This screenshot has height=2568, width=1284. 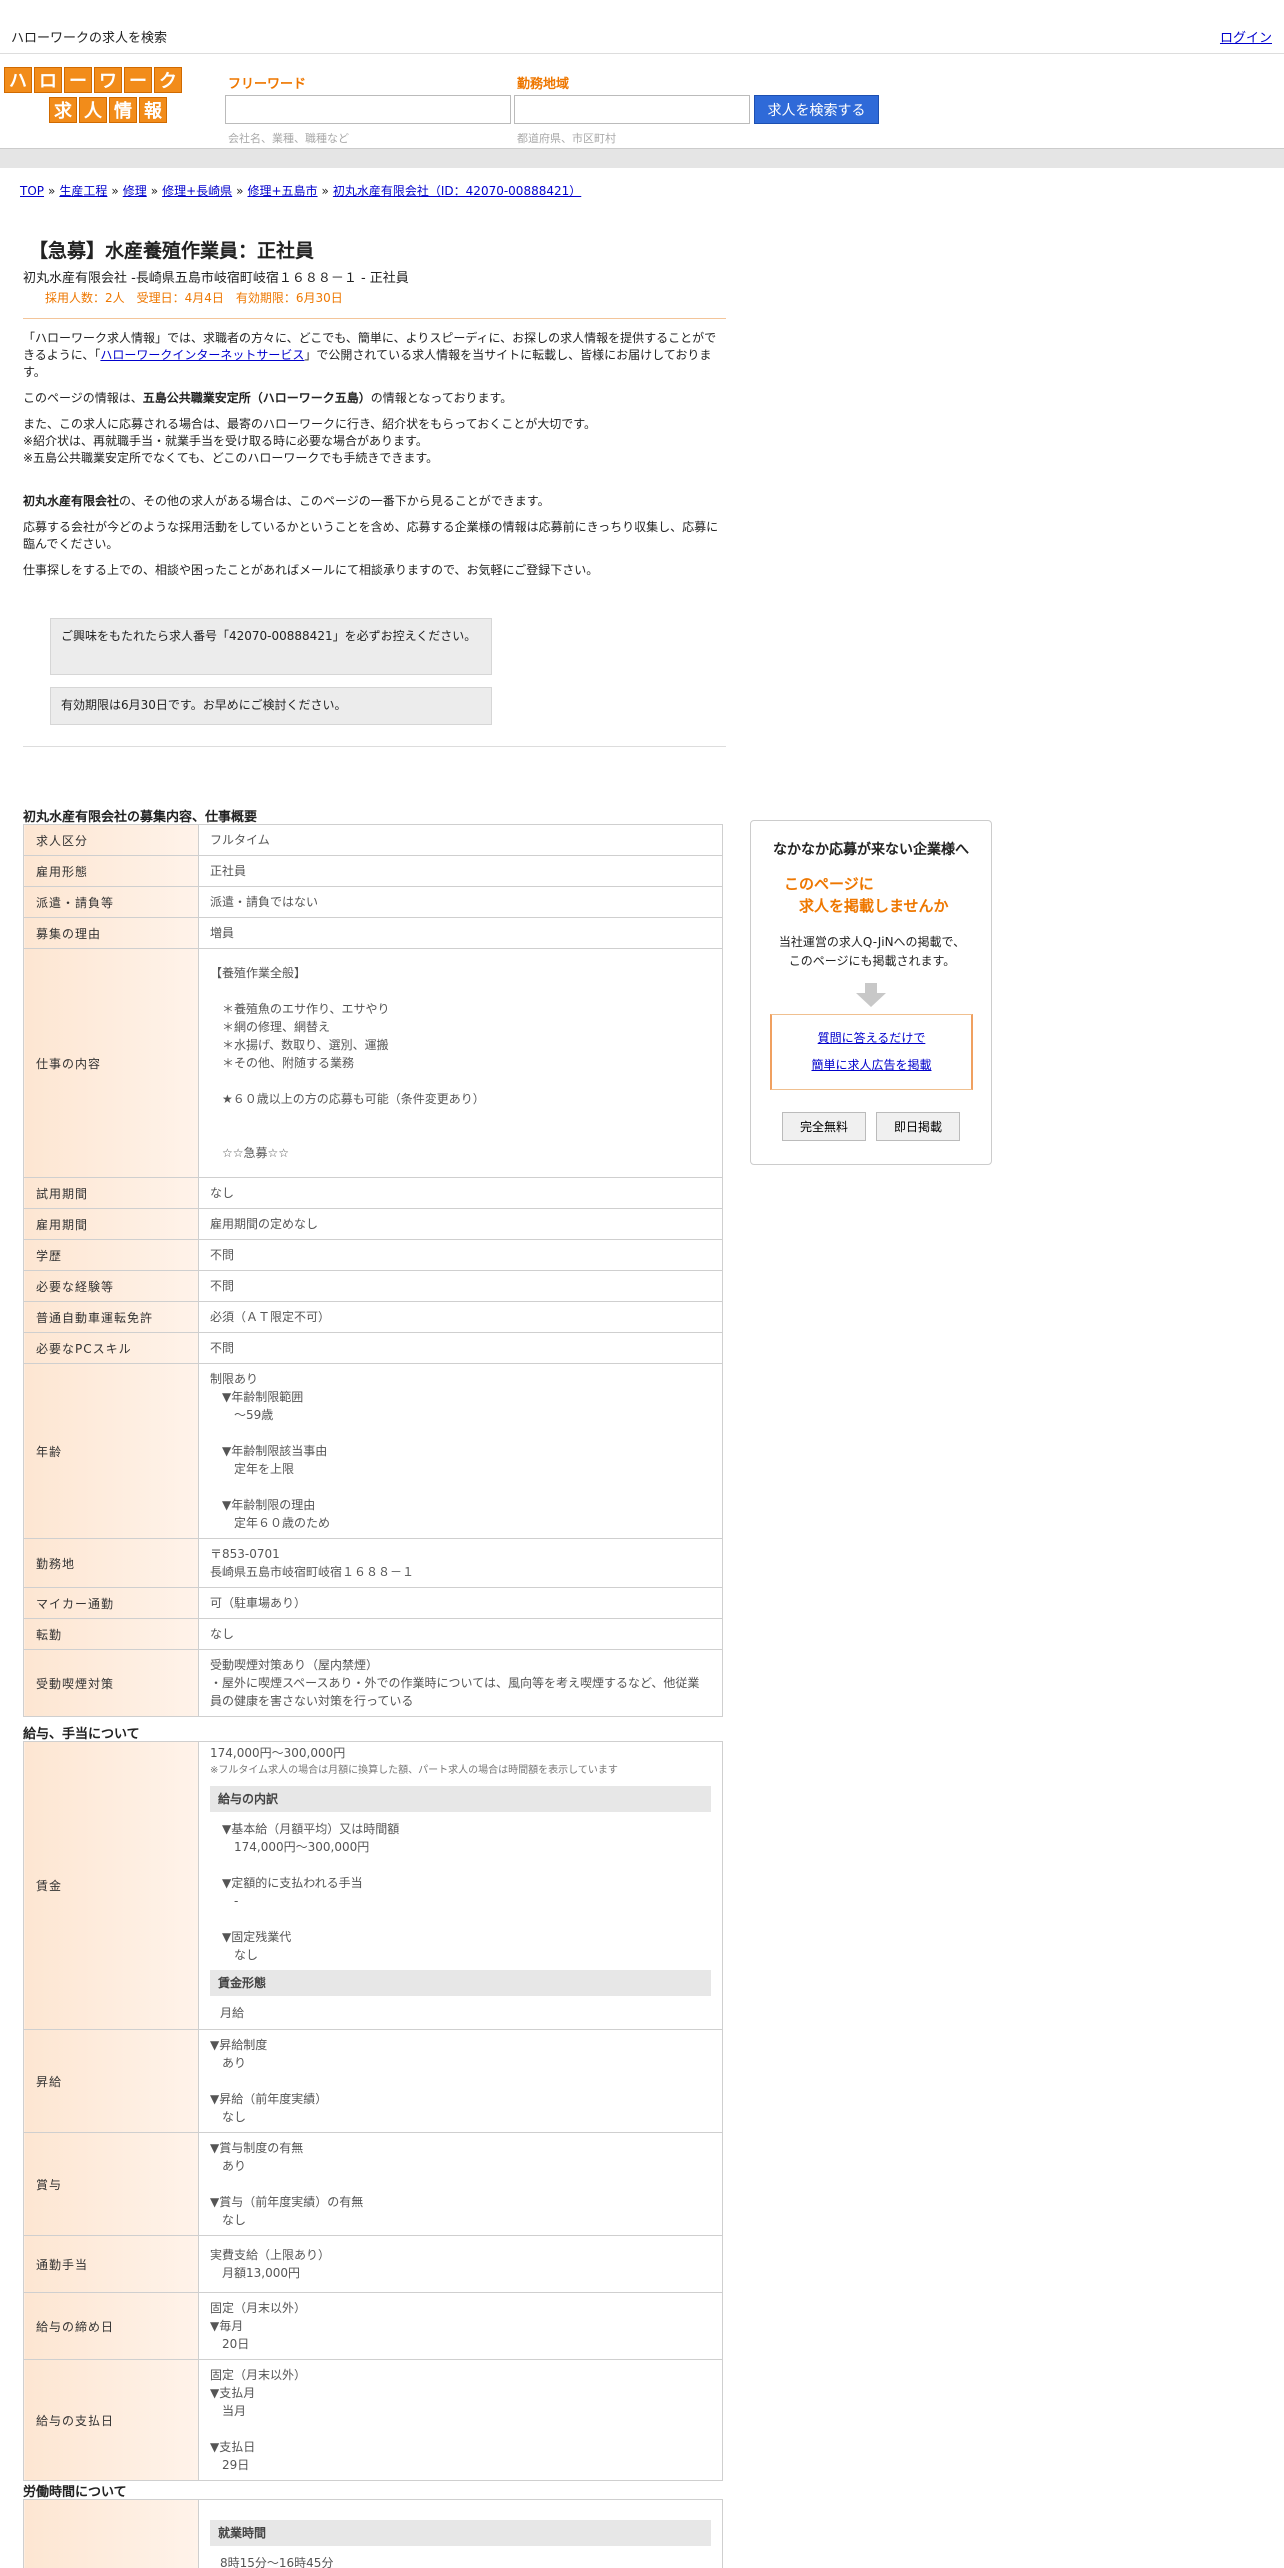 I want to click on wage-range: 174,000円〜300,000円, so click(x=278, y=1752).